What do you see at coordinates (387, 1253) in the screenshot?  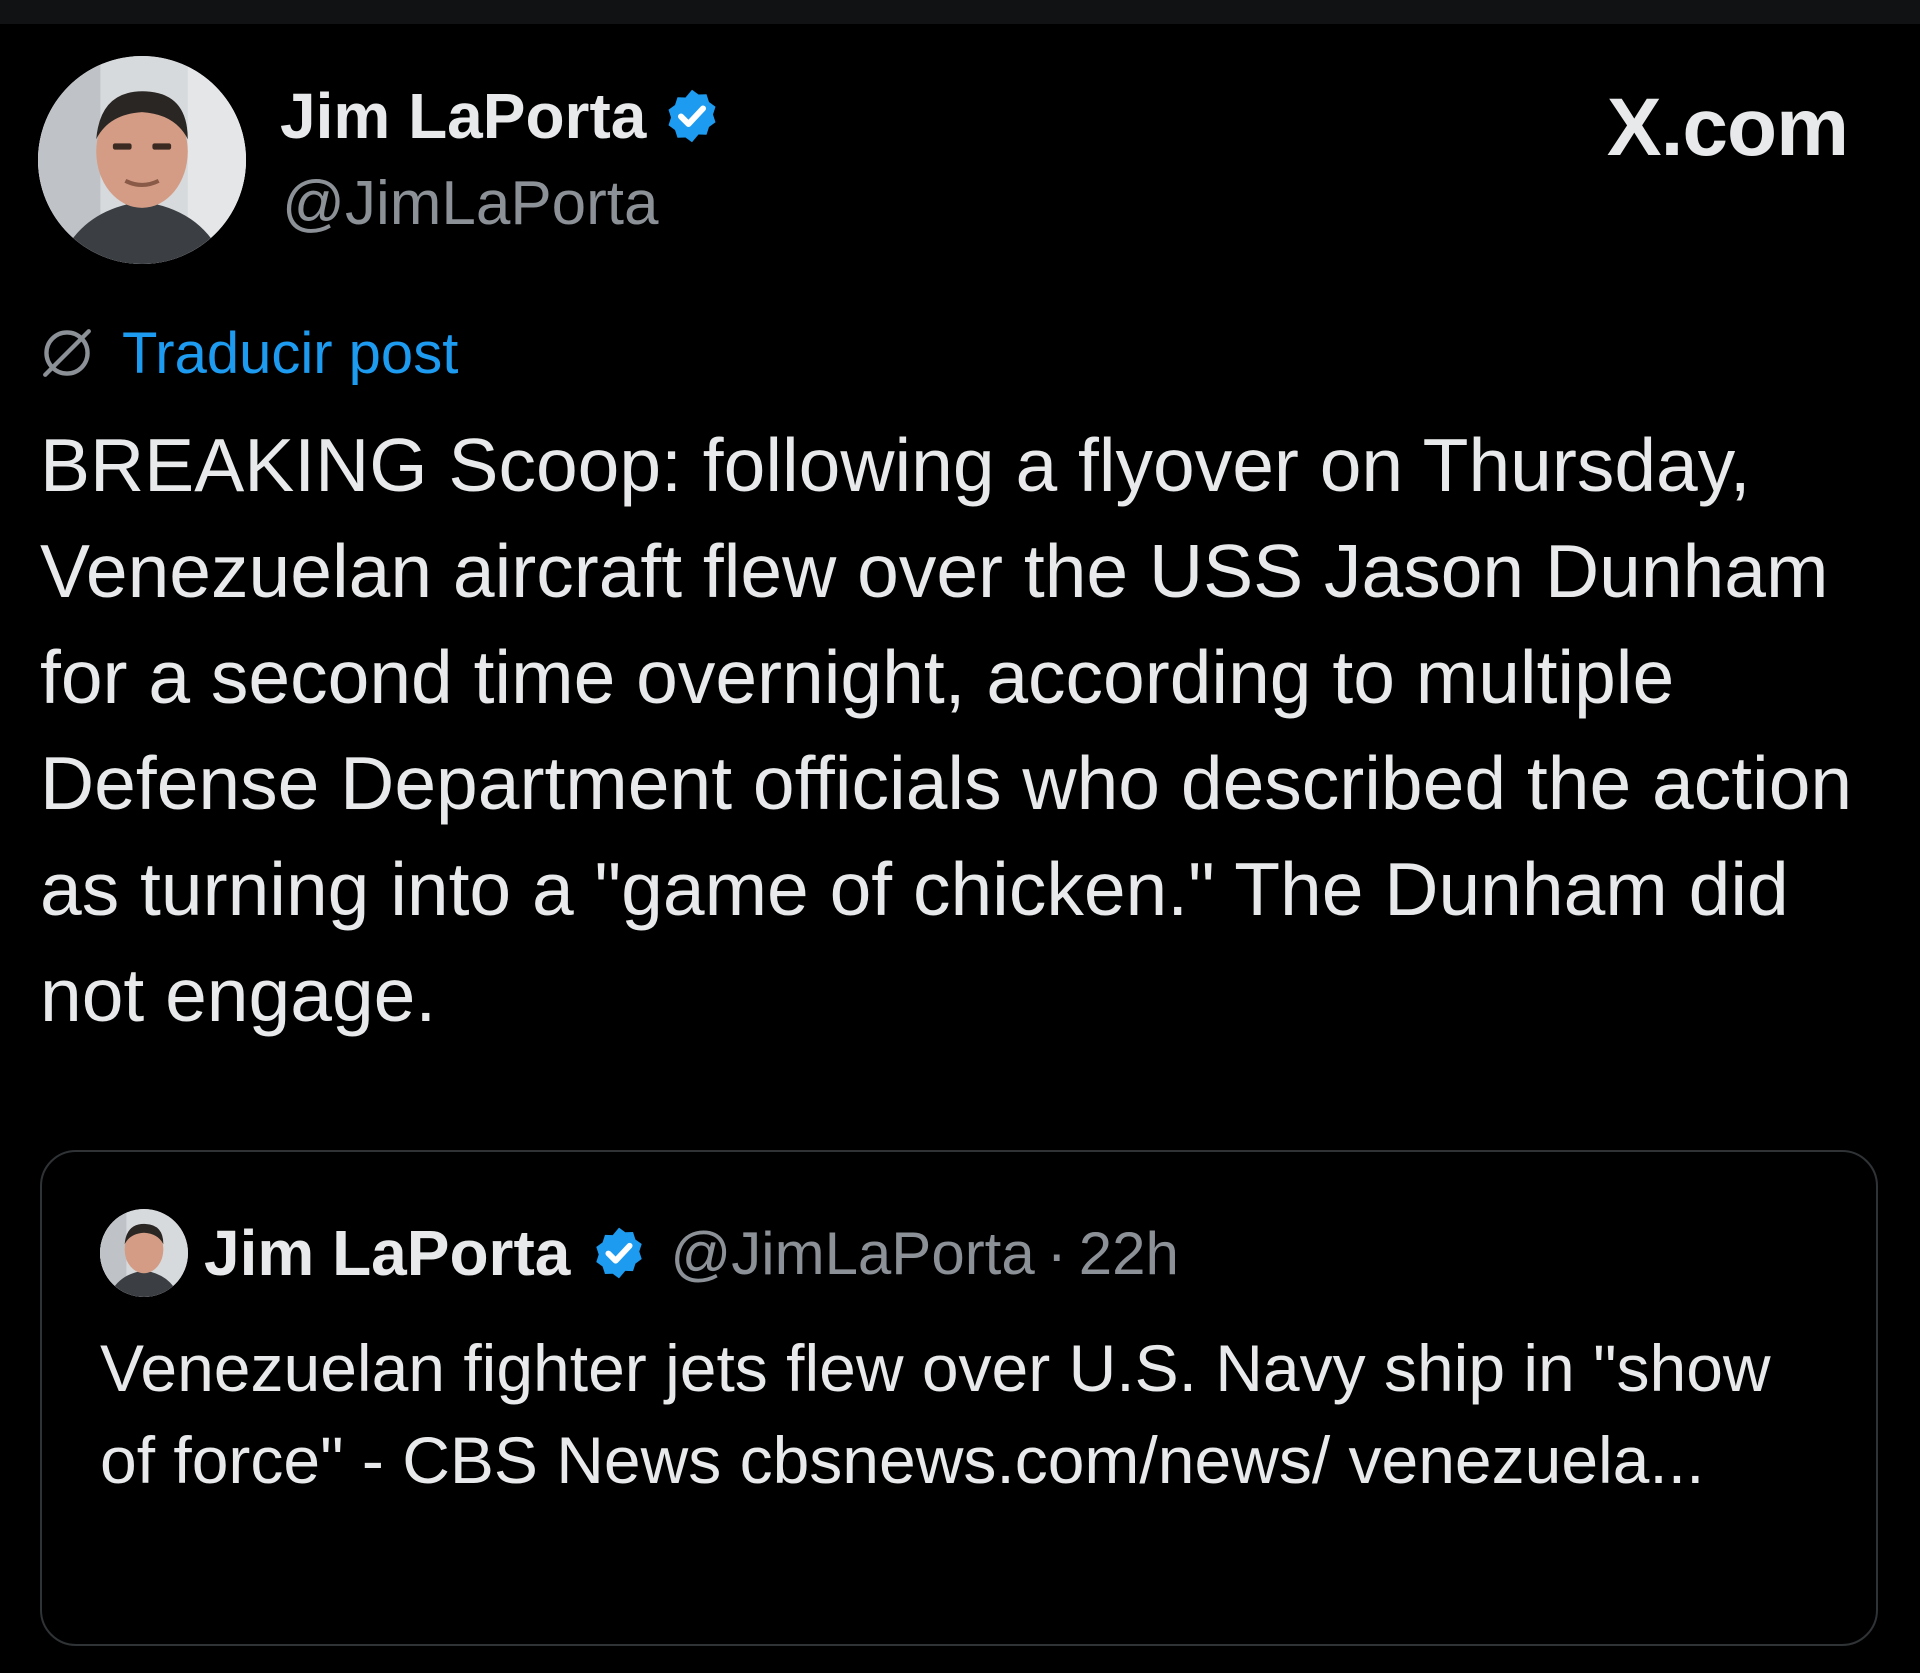 I see `quoted-author-display-name: Jim LaPorta` at bounding box center [387, 1253].